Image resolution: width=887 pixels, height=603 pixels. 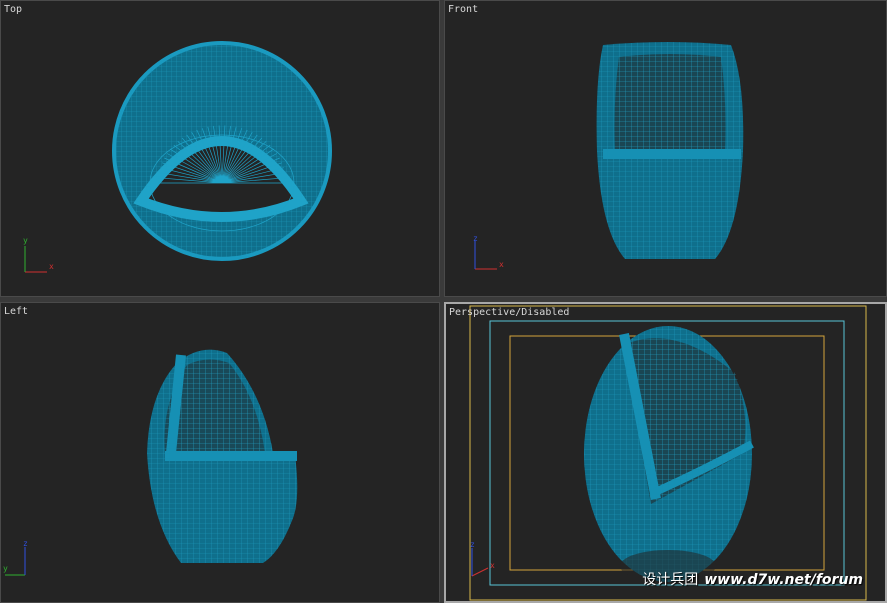 I want to click on viewport-label-perspective: Perspective/Disabled, so click(x=509, y=313).